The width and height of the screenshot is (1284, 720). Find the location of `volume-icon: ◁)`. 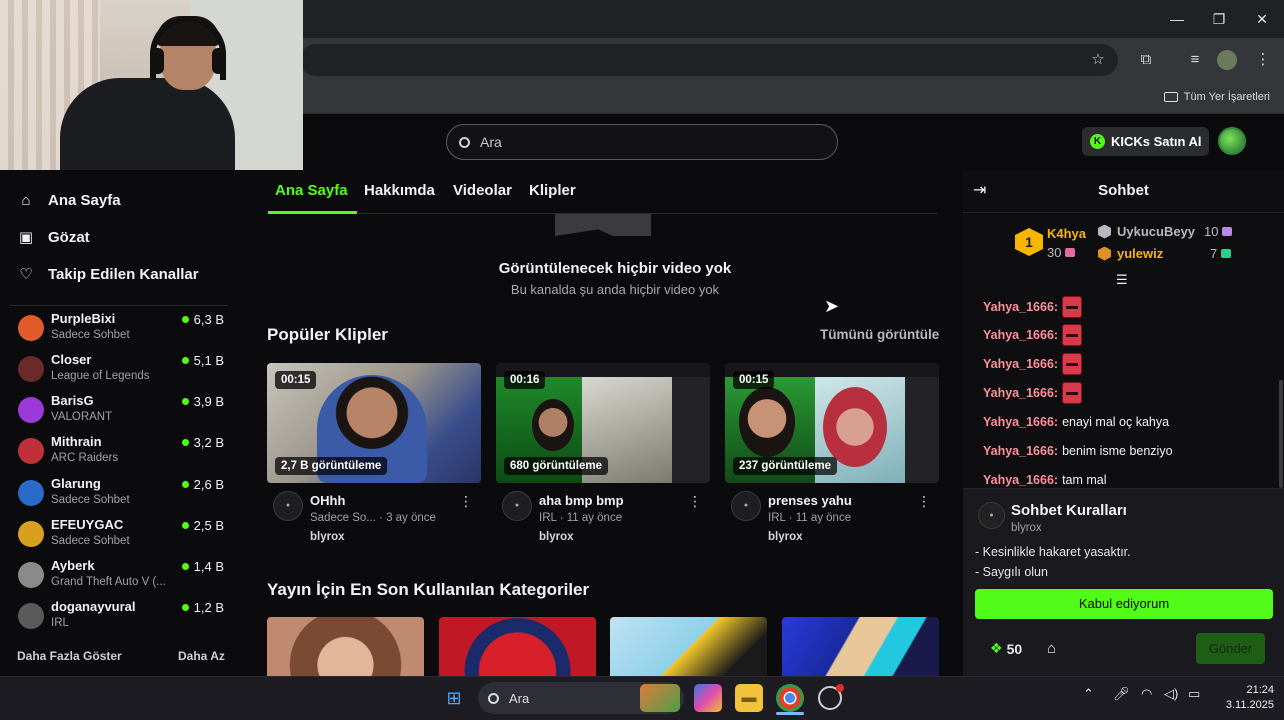

volume-icon: ◁) is located at coordinates (1171, 694).